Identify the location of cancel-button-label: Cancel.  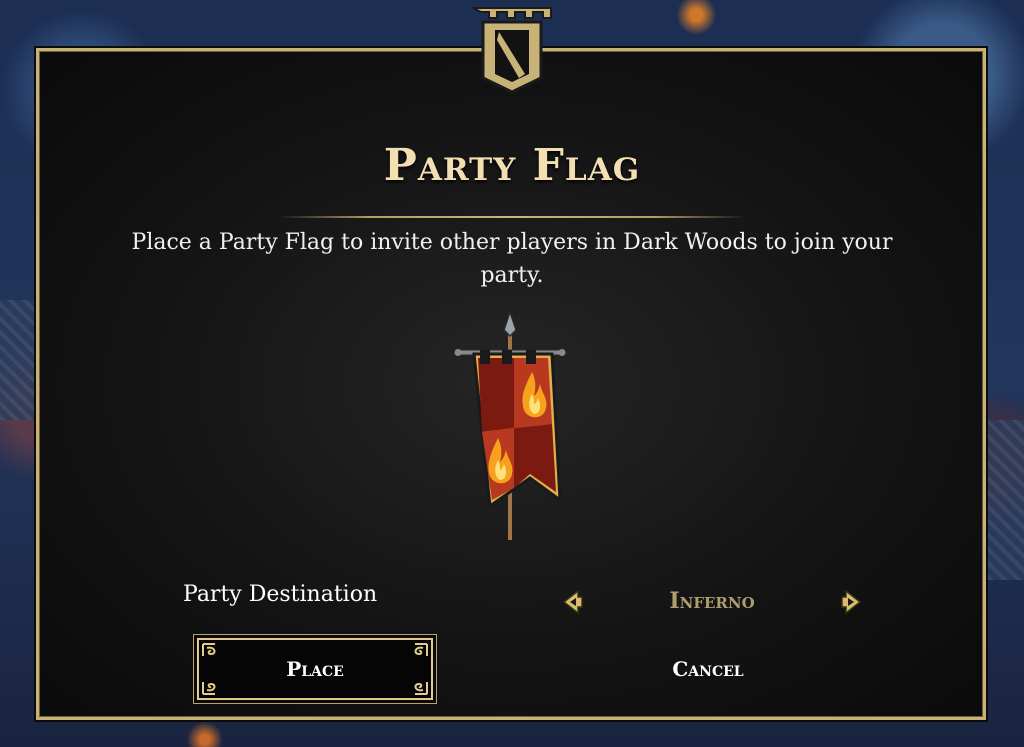
(708, 669).